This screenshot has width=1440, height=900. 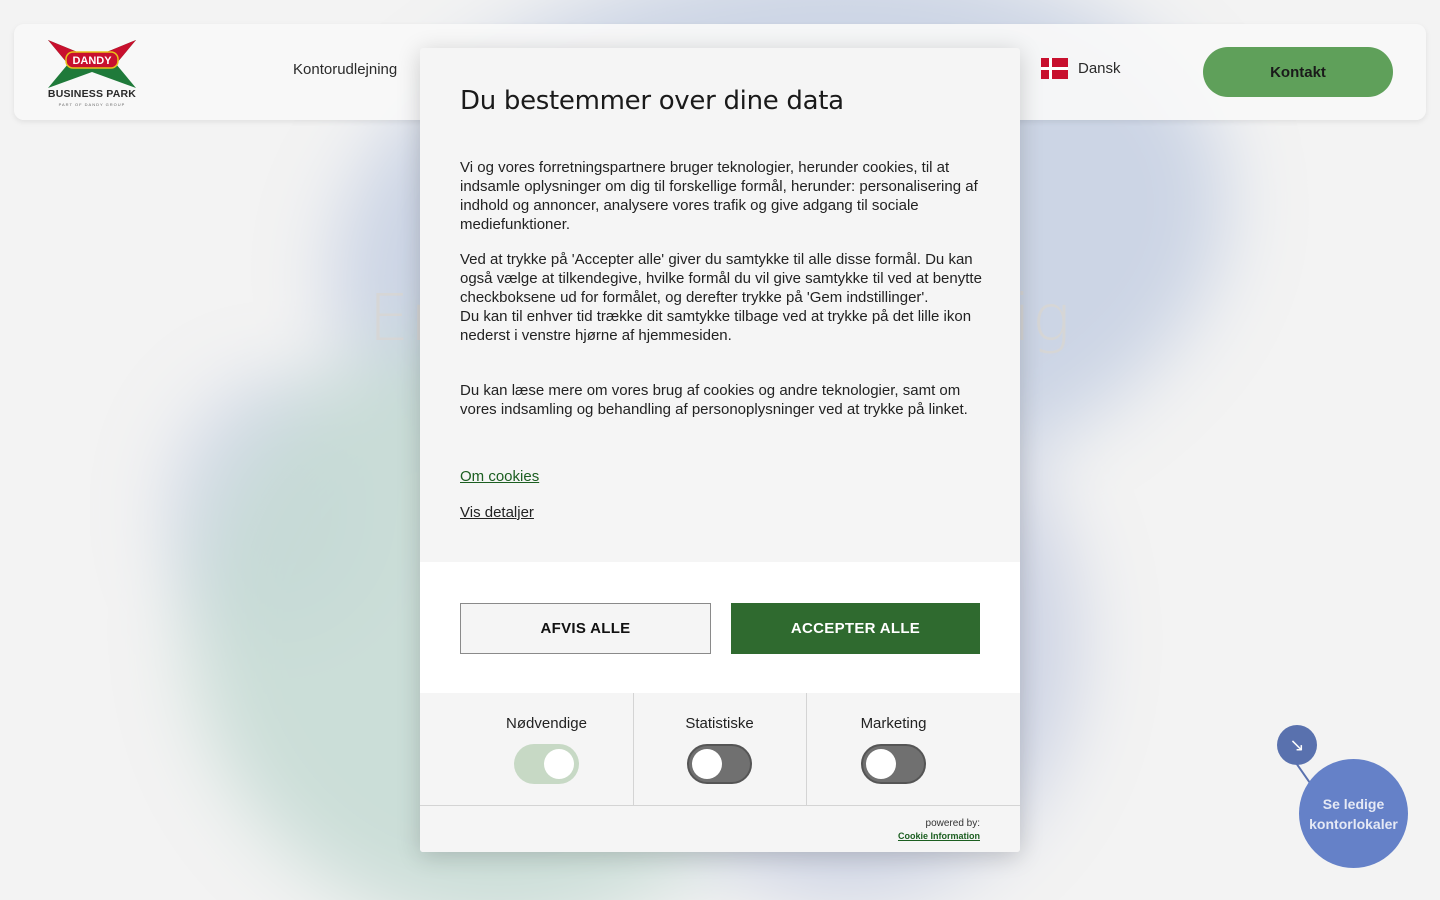 I want to click on category-label-necessary: Nødvendige, so click(x=546, y=723).